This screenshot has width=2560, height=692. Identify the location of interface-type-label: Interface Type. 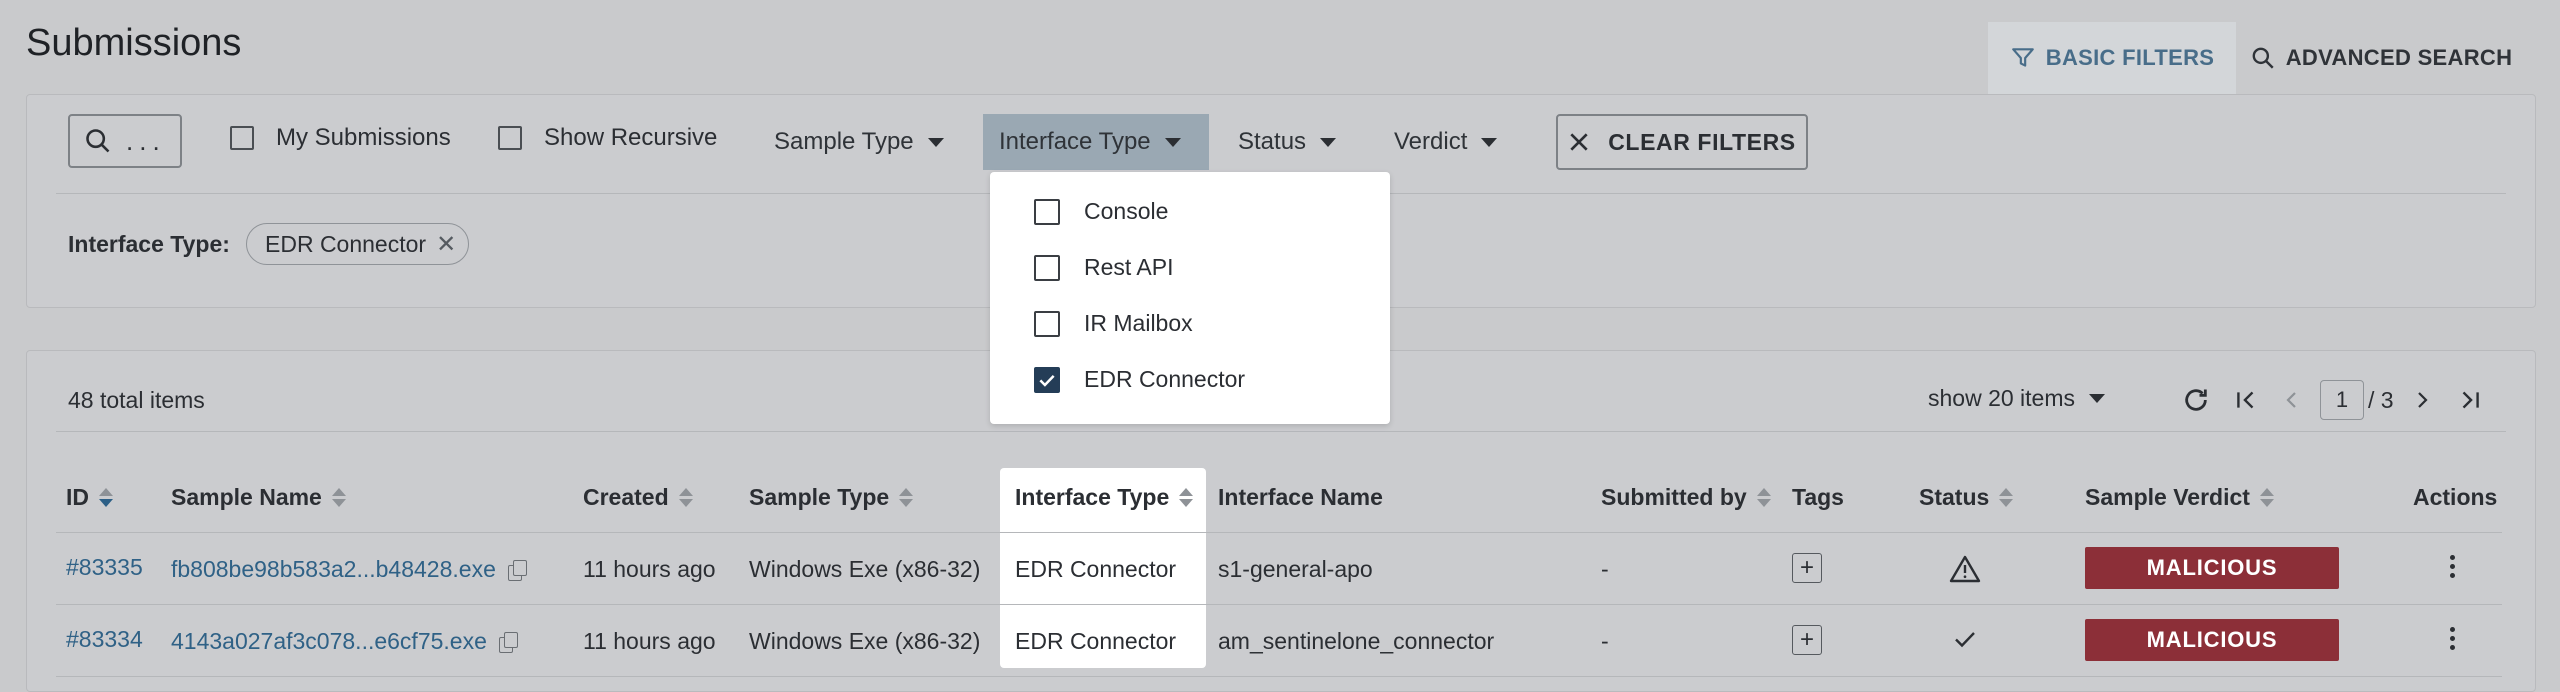
(1075, 141).